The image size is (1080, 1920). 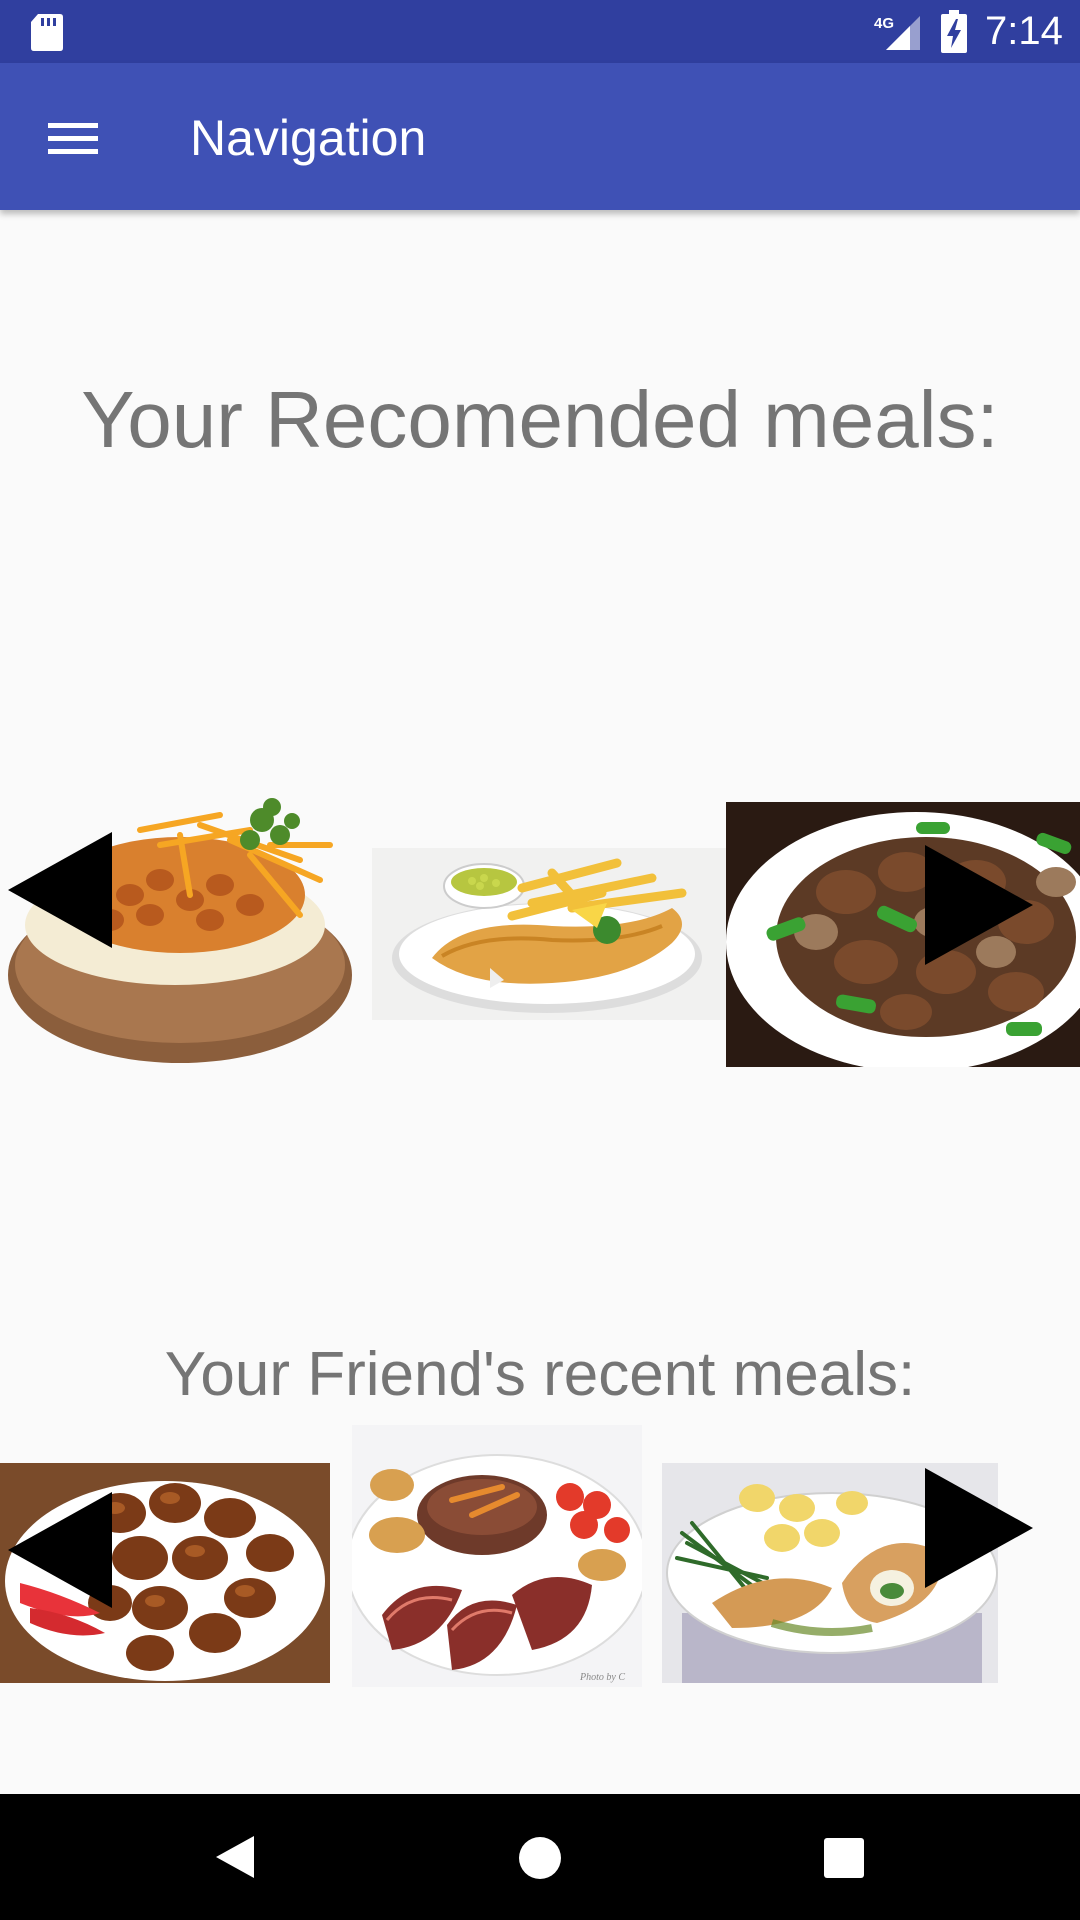 What do you see at coordinates (540, 136) in the screenshot?
I see `app-bar: Navigation` at bounding box center [540, 136].